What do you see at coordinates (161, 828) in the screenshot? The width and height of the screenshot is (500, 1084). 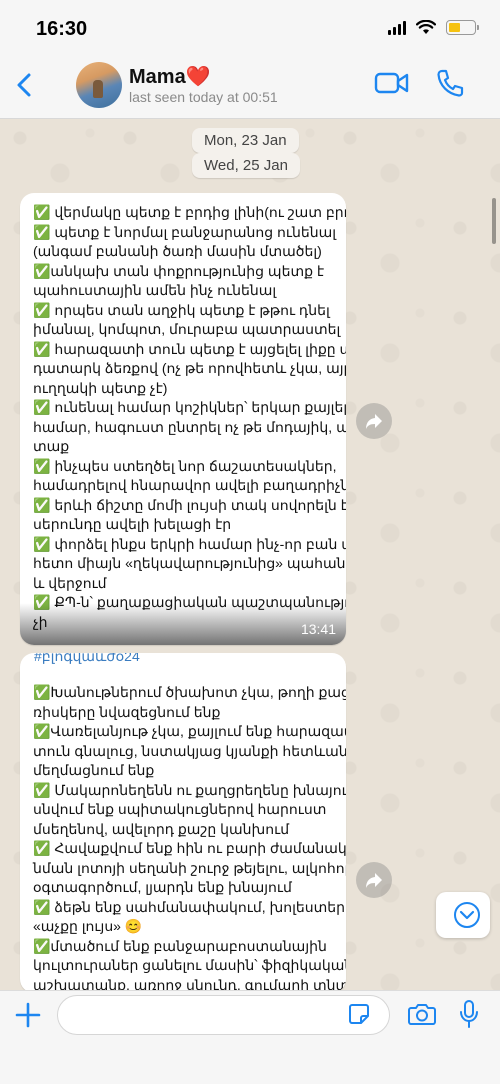 I see `message-line: մսեղենով, ավելորդ քաշը կանխում` at bounding box center [161, 828].